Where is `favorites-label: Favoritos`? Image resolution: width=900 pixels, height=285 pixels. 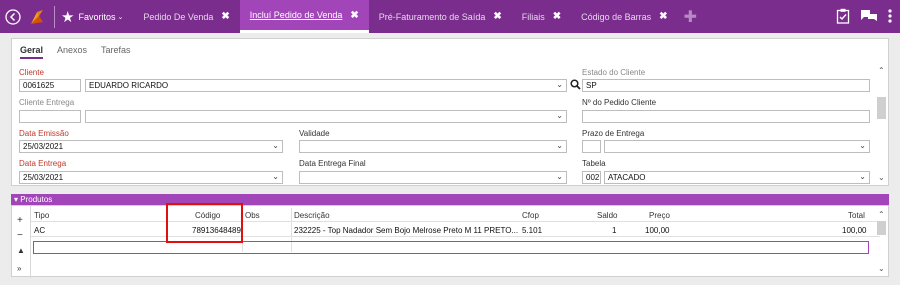 favorites-label: Favoritos is located at coordinates (97, 16).